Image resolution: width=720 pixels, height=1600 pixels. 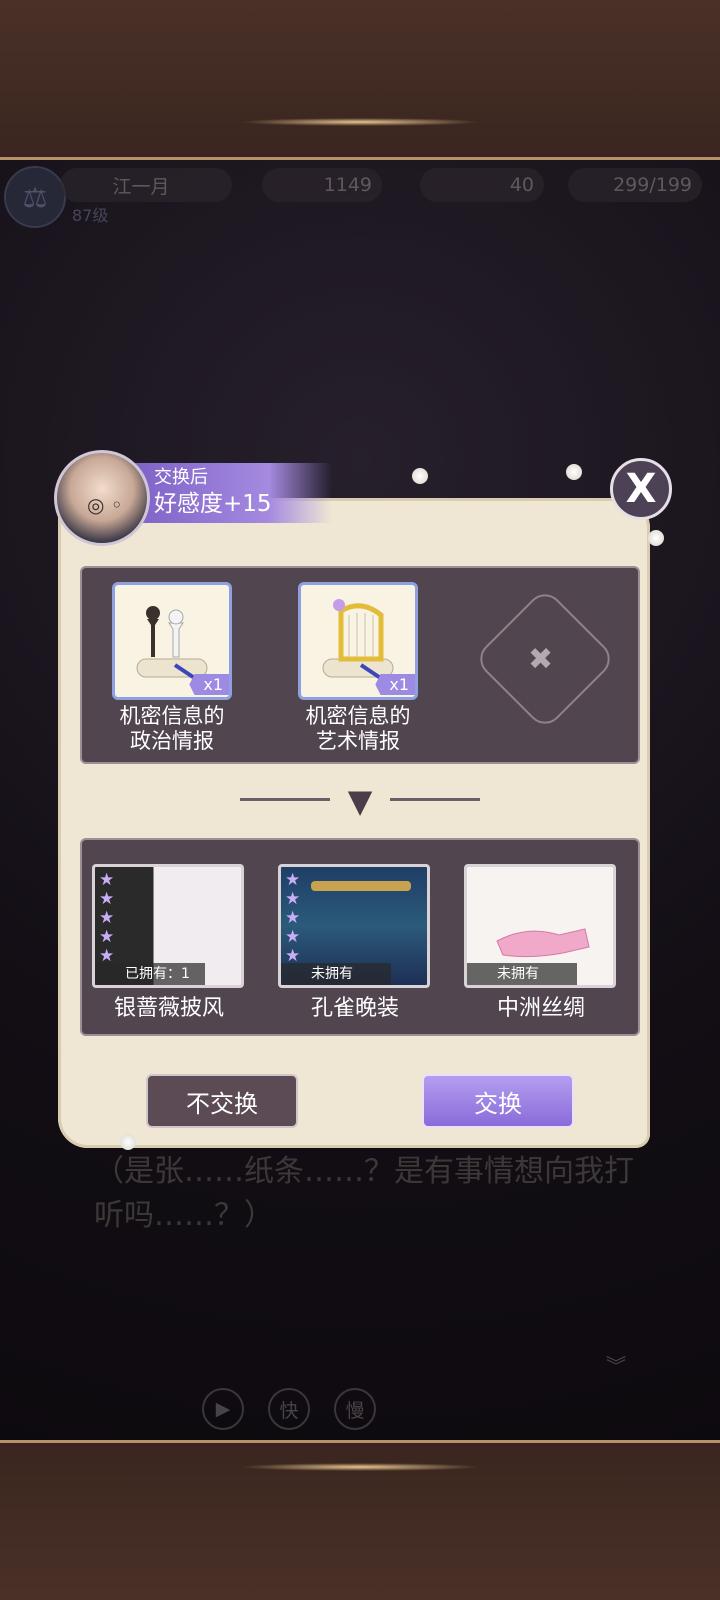 What do you see at coordinates (540, 926) in the screenshot?
I see `reward-thumb-silk: 未拥有` at bounding box center [540, 926].